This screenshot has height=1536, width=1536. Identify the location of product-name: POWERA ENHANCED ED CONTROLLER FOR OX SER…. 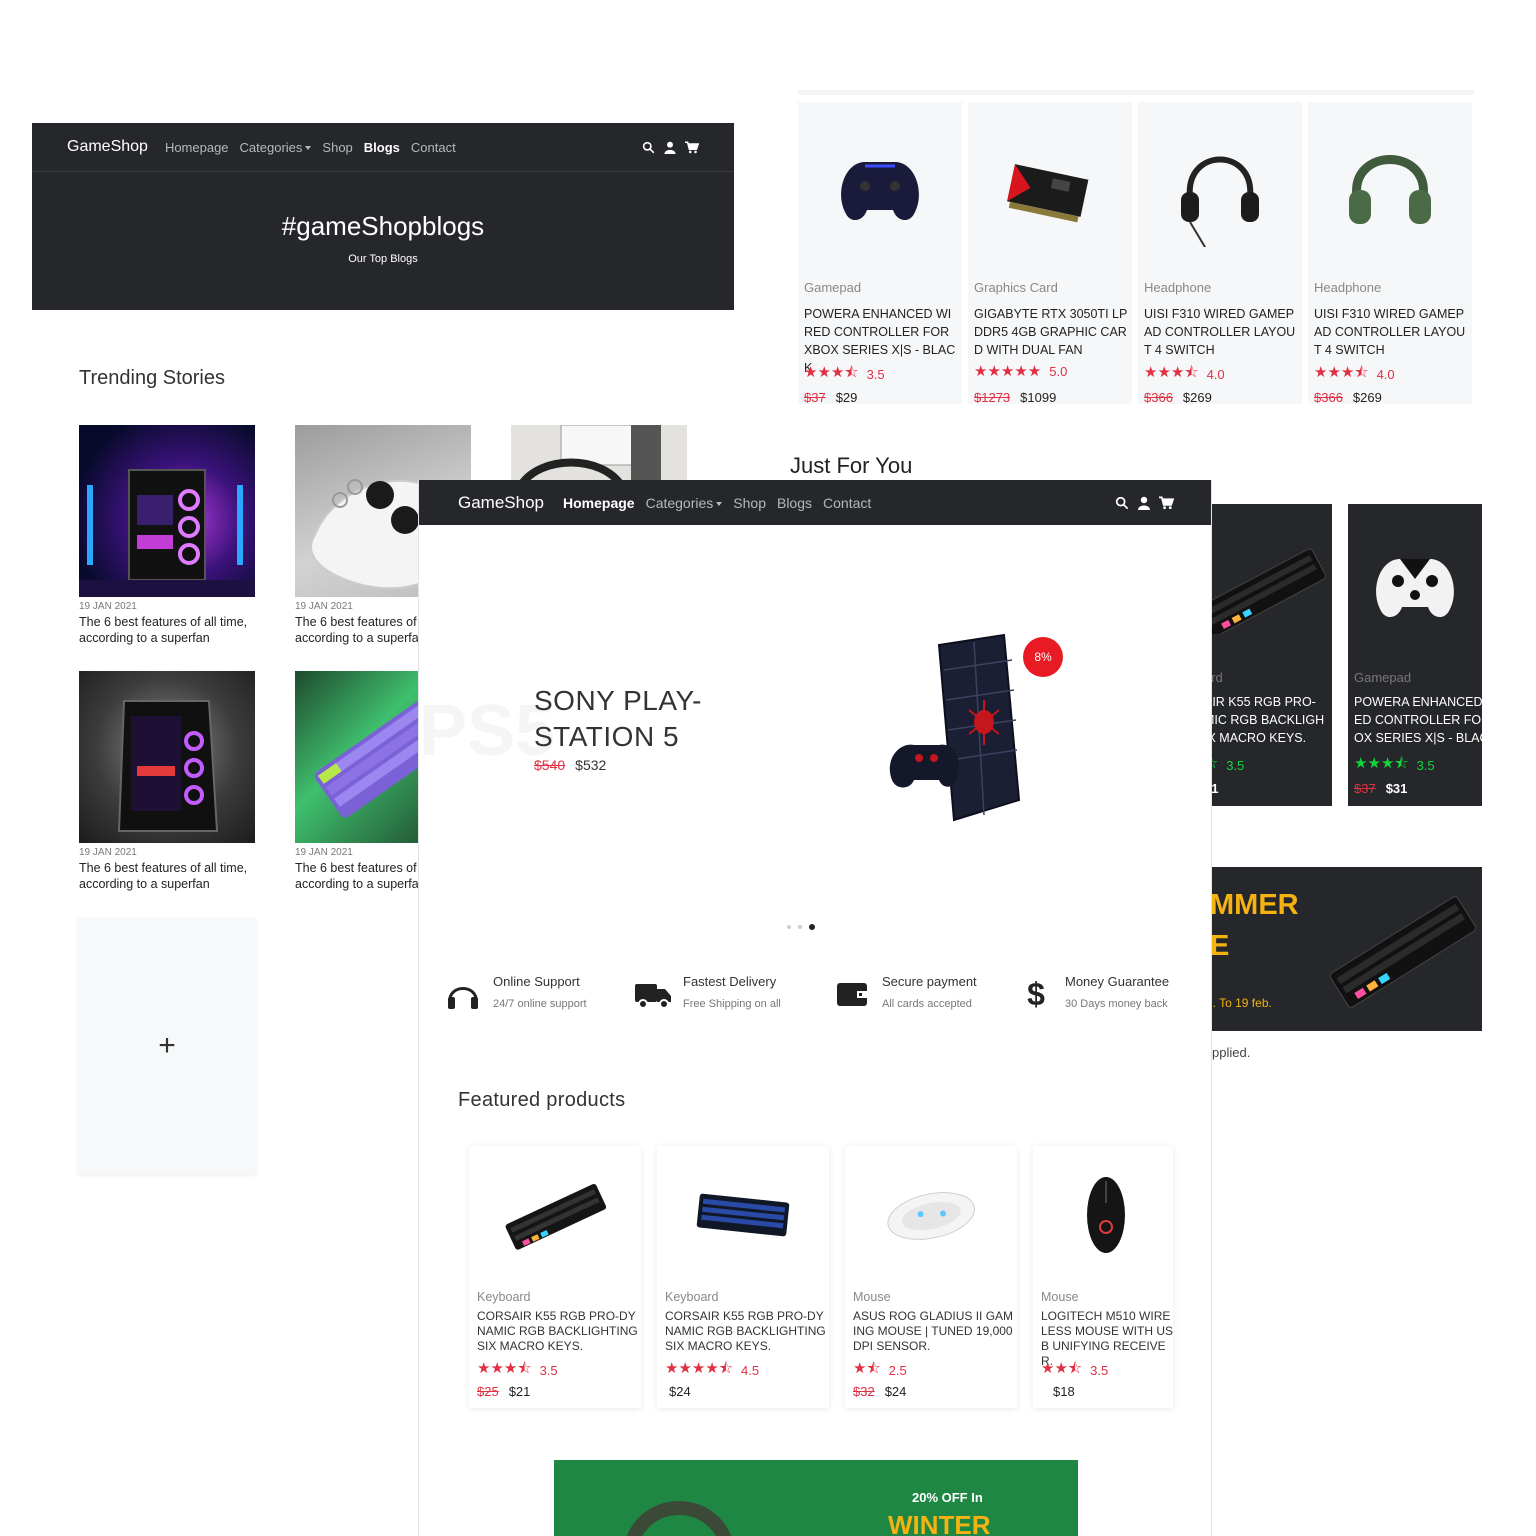
(1418, 720).